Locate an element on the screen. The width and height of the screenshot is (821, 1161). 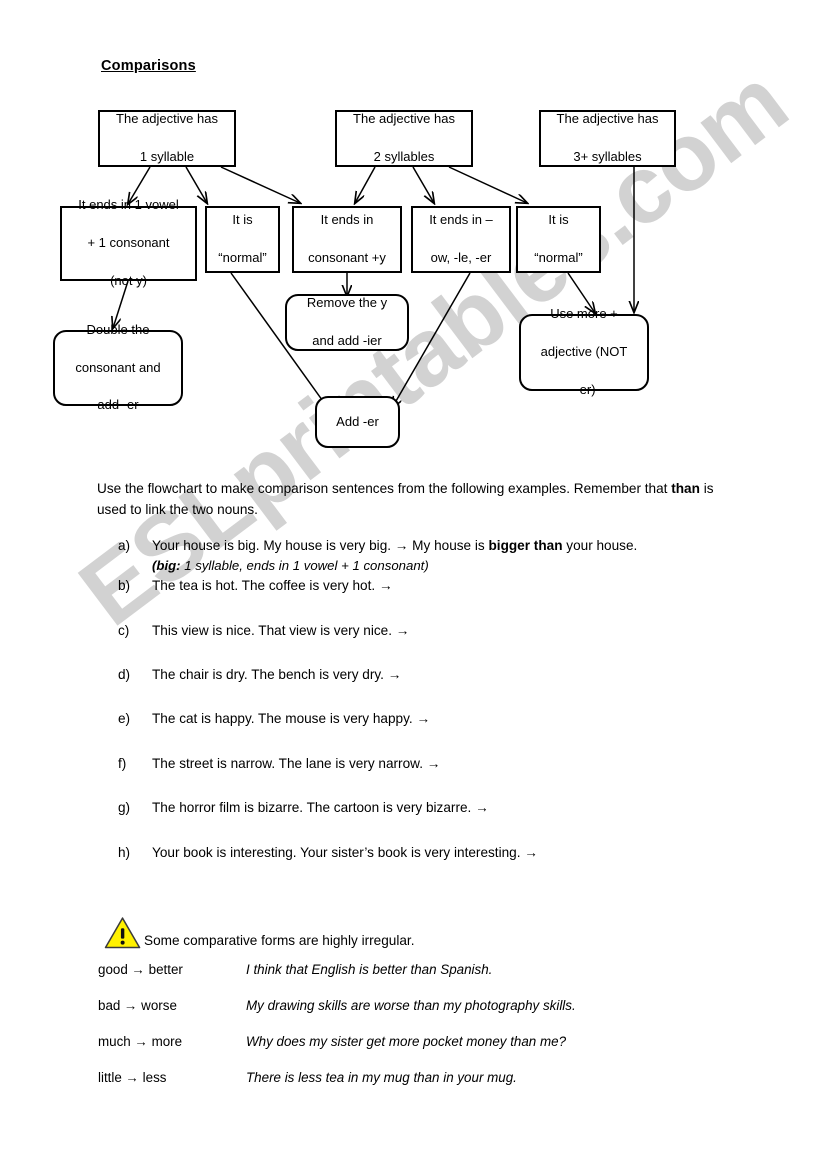
flow-node-double-consonant-add-er: Double the consonant and add -er is located at coordinates (118, 367).